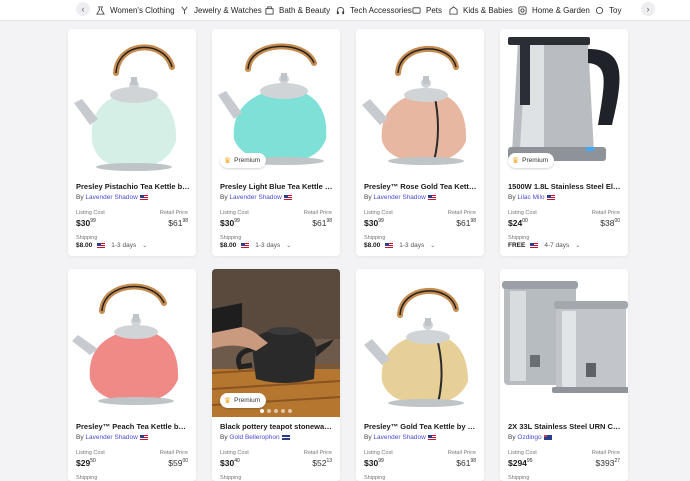 The width and height of the screenshot is (690, 481). Describe the element at coordinates (86, 463) in the screenshot. I see `listing-cost-value: $2950` at that location.